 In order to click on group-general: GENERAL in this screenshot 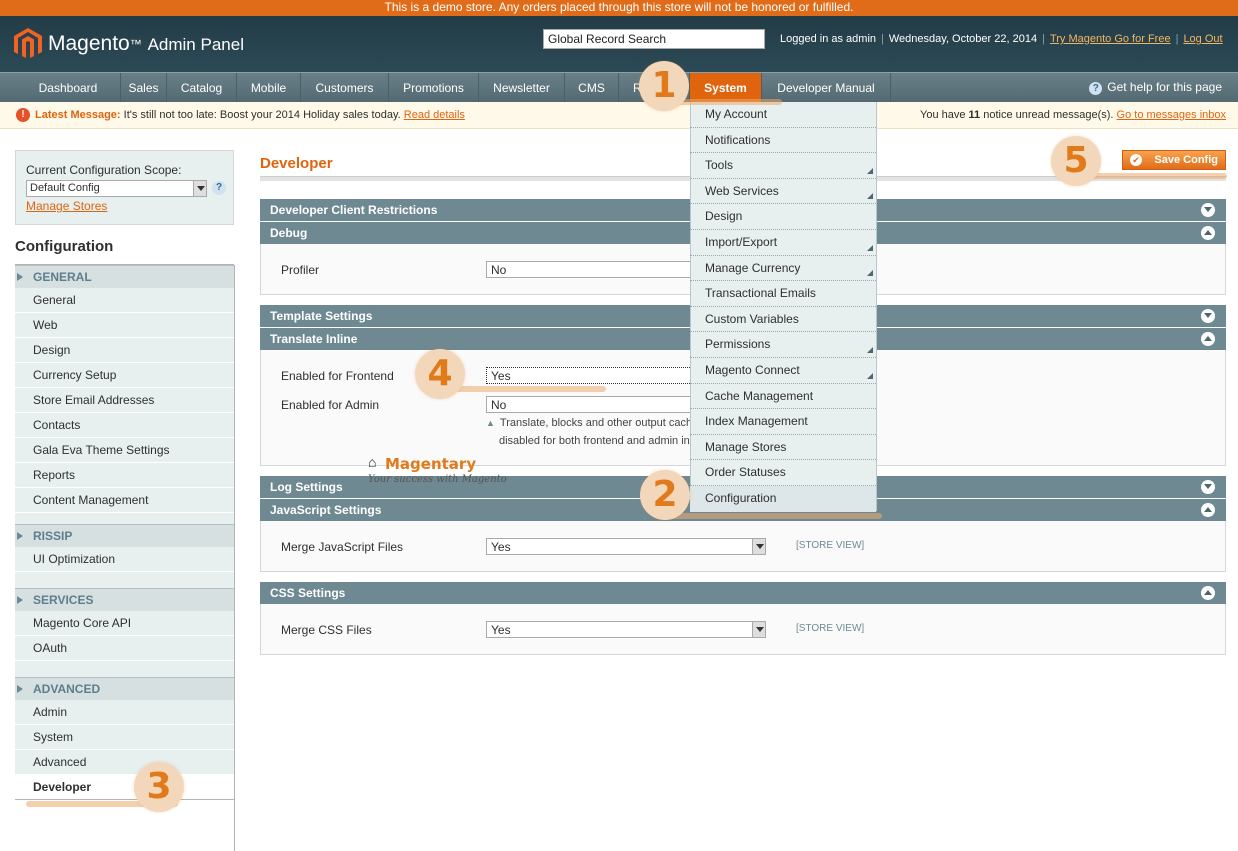, I will do `click(124, 276)`.